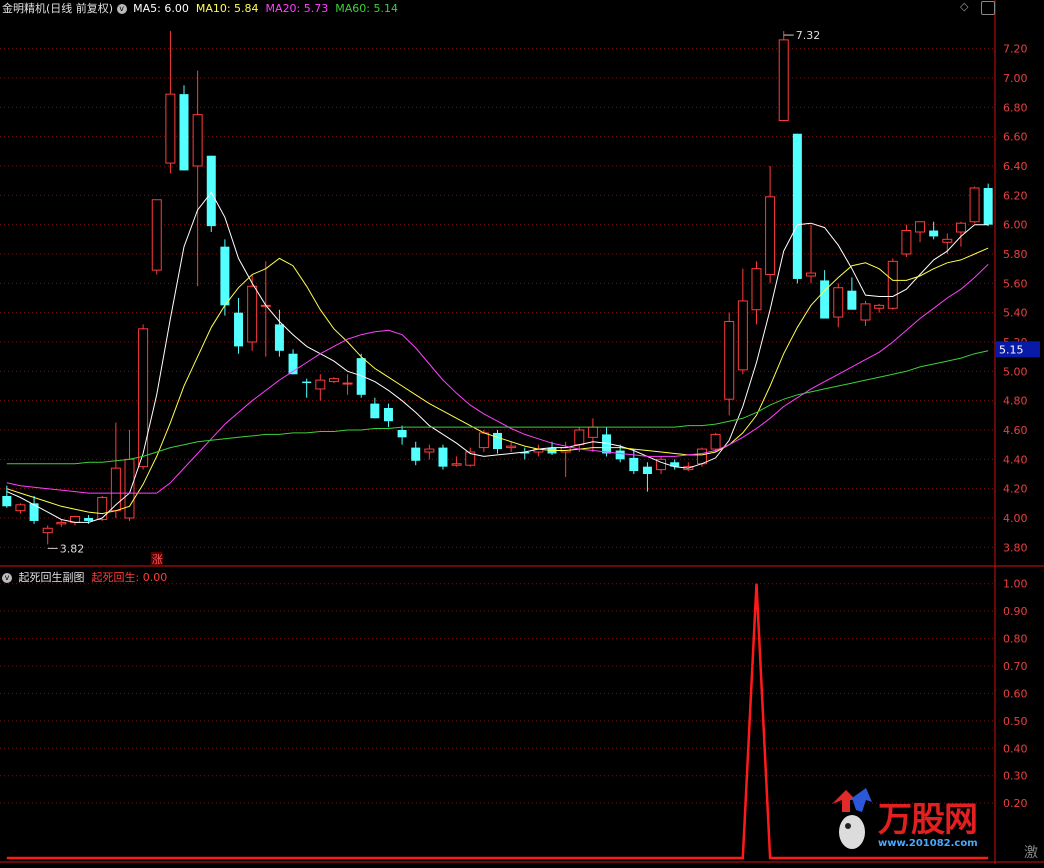 This screenshot has width=1044, height=868. What do you see at coordinates (1015, 313) in the screenshot?
I see `price-tick-label: 5.40` at bounding box center [1015, 313].